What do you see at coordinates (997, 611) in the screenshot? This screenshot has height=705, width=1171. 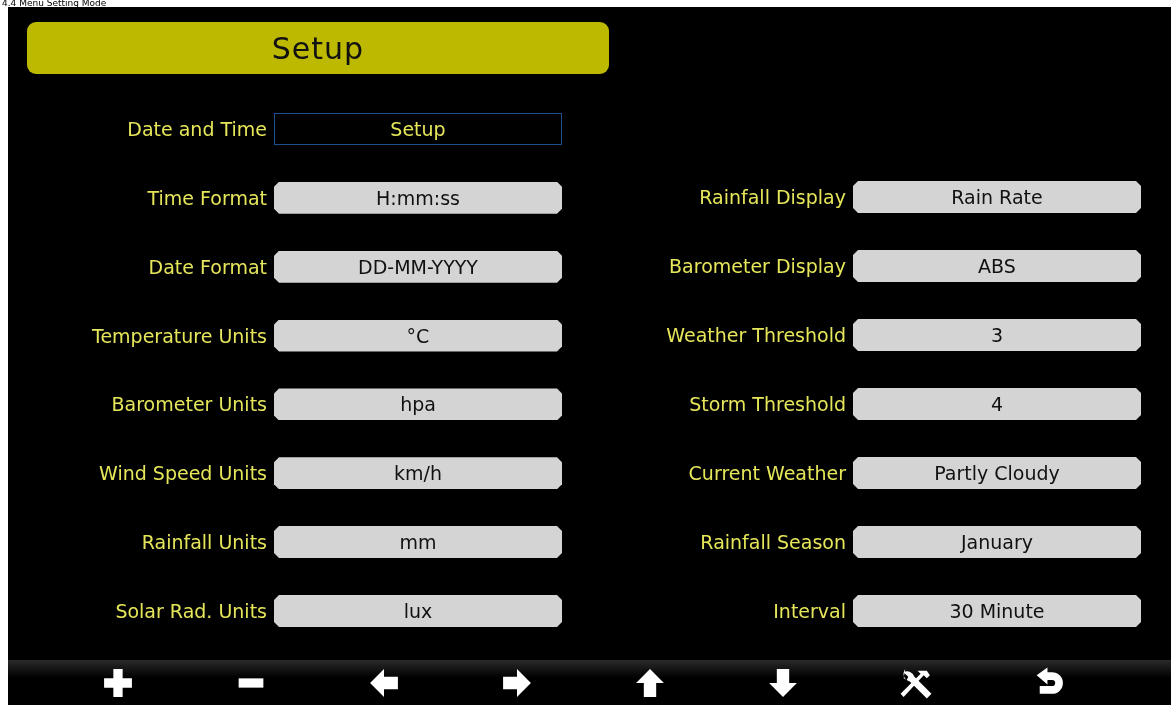 I see `setting-field: 30 Minute` at bounding box center [997, 611].